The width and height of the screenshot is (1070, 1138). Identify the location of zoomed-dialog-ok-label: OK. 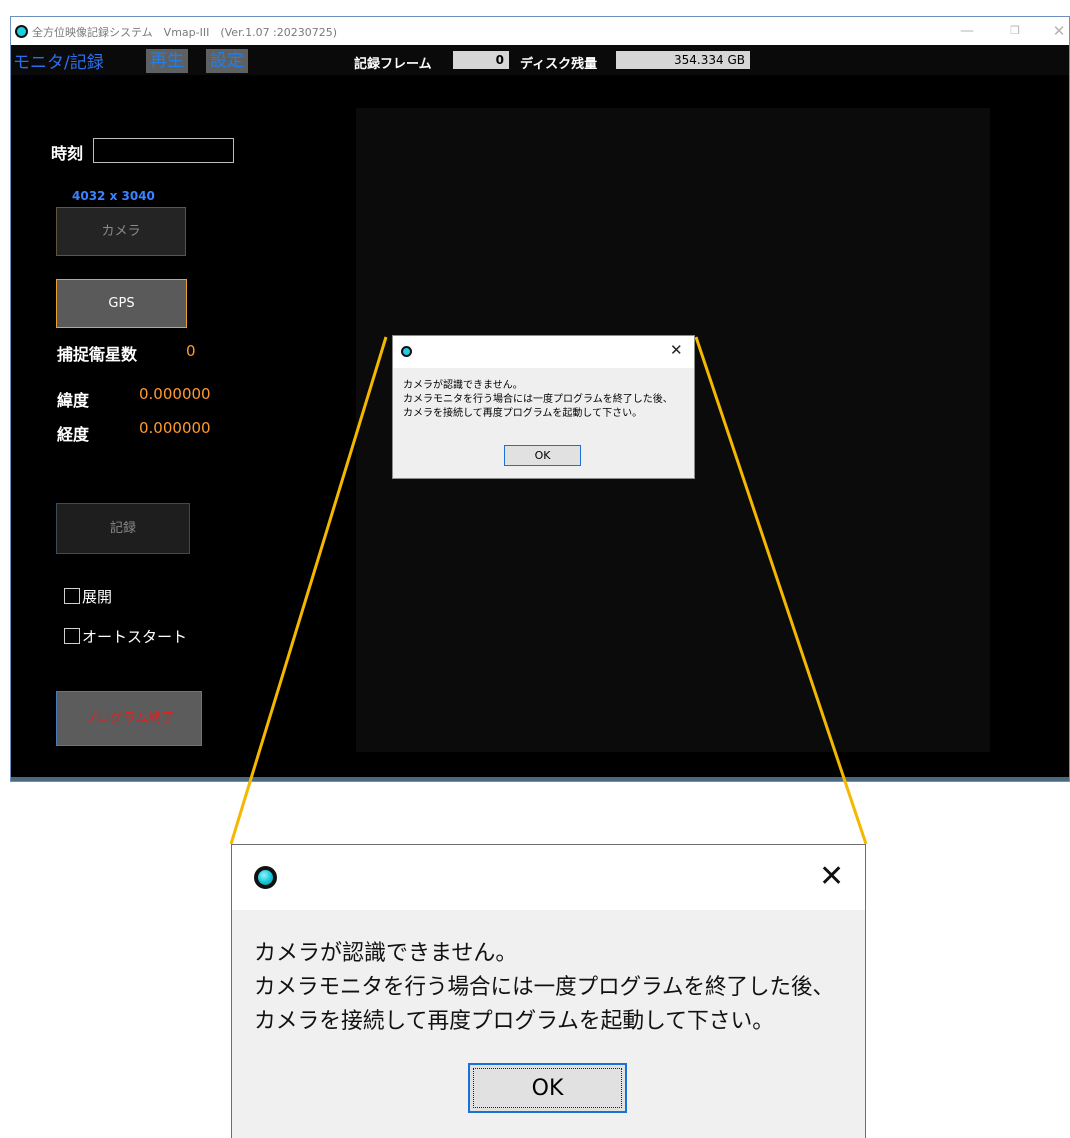
(547, 1088).